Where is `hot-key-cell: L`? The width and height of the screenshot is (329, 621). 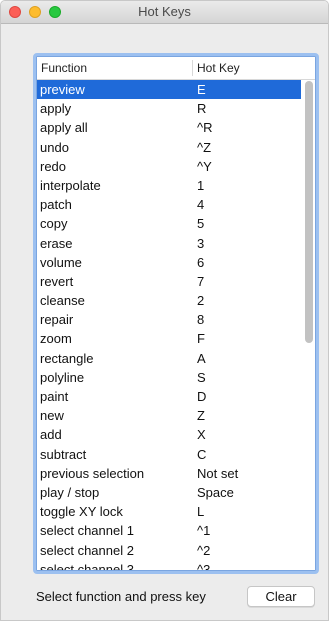 hot-key-cell: L is located at coordinates (201, 512).